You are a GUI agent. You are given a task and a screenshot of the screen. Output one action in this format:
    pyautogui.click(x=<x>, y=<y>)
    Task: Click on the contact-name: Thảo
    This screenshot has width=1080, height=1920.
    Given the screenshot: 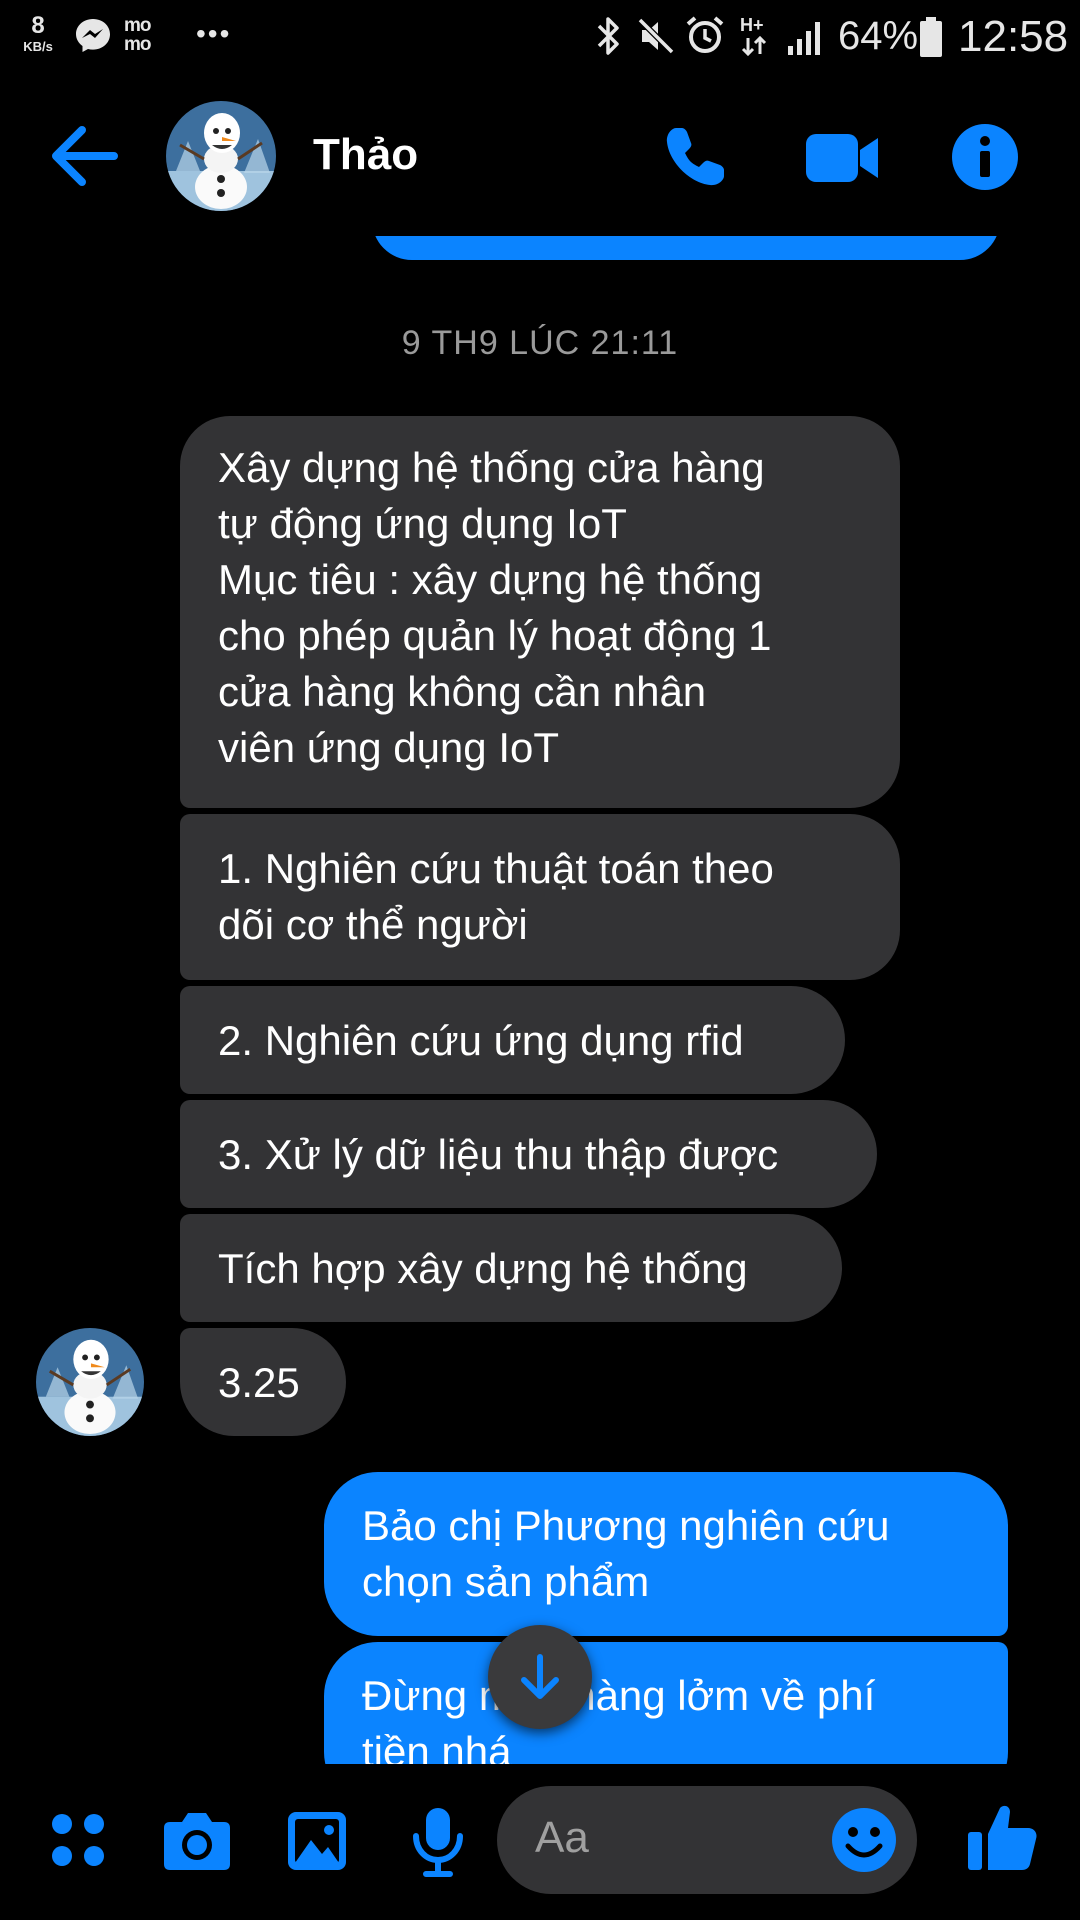 What is the action you would take?
    pyautogui.click(x=365, y=155)
    